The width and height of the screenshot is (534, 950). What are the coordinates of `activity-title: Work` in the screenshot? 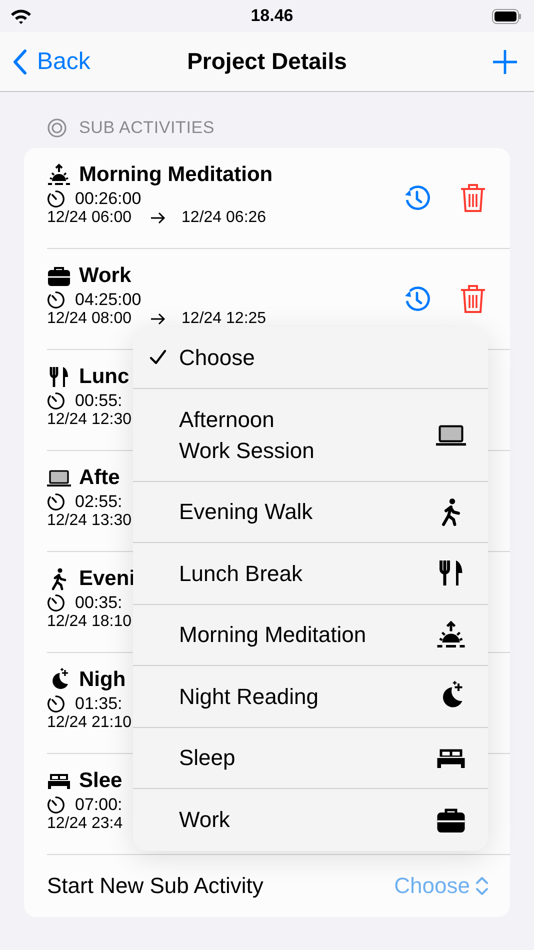 It's located at (105, 276).